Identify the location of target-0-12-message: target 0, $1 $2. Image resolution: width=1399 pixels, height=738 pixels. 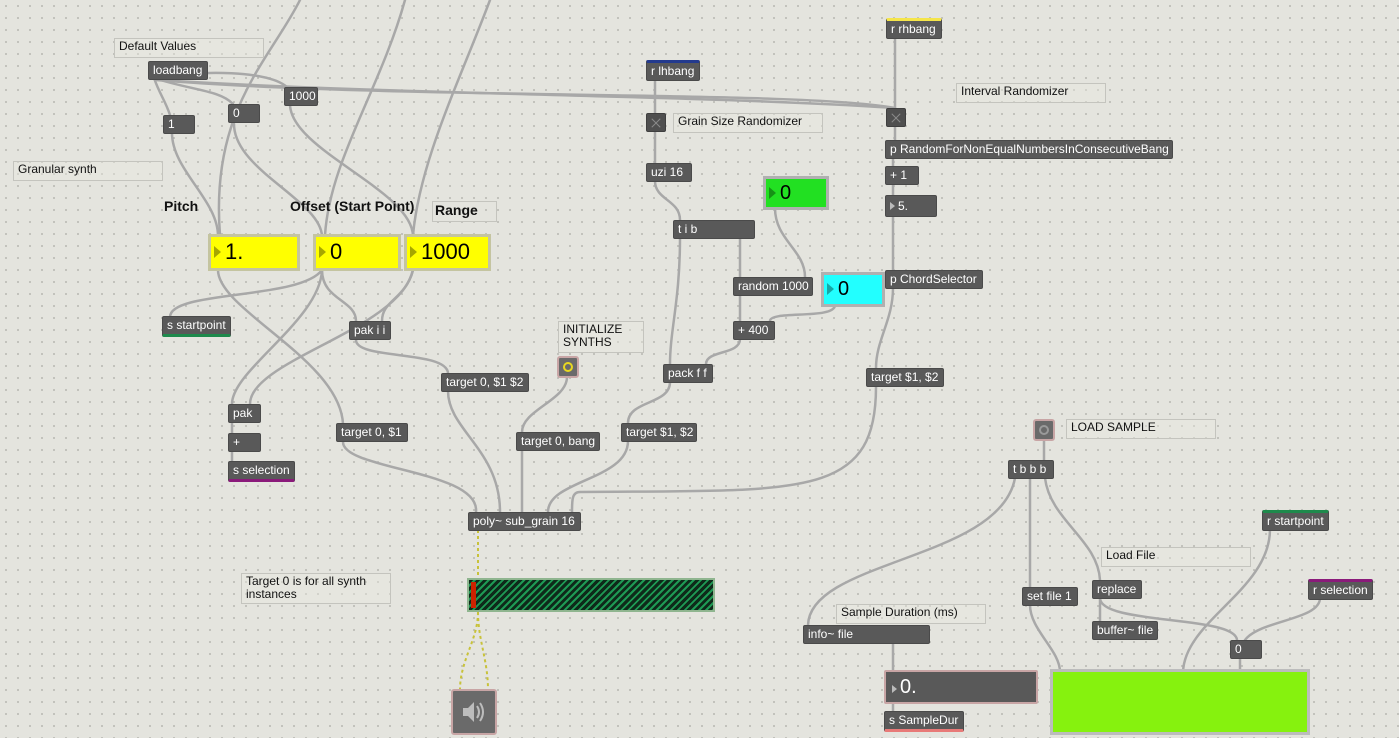
(485, 382).